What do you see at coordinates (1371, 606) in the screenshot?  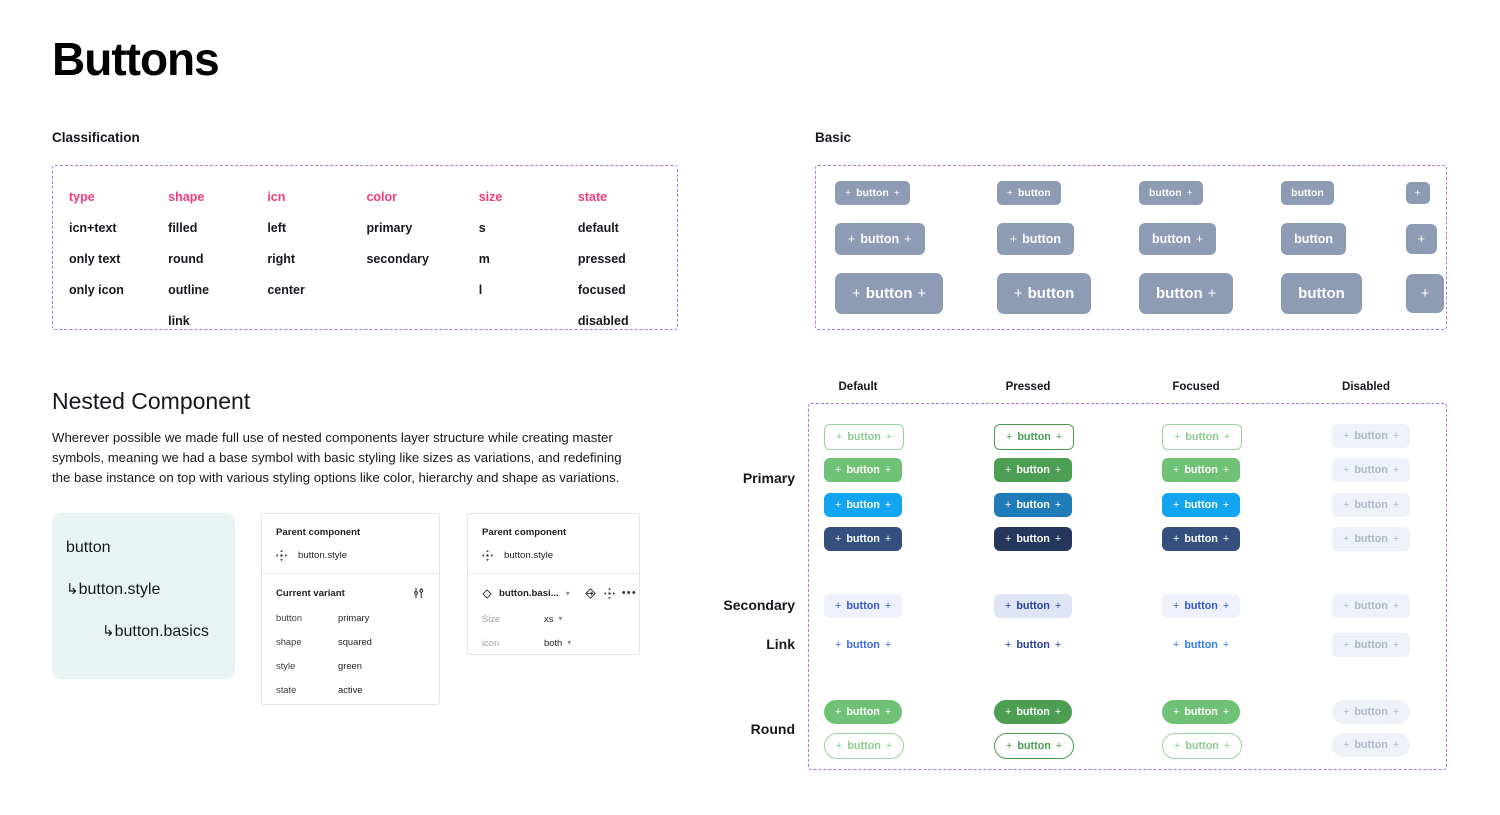 I see `secondary-button-disabled: + button +` at bounding box center [1371, 606].